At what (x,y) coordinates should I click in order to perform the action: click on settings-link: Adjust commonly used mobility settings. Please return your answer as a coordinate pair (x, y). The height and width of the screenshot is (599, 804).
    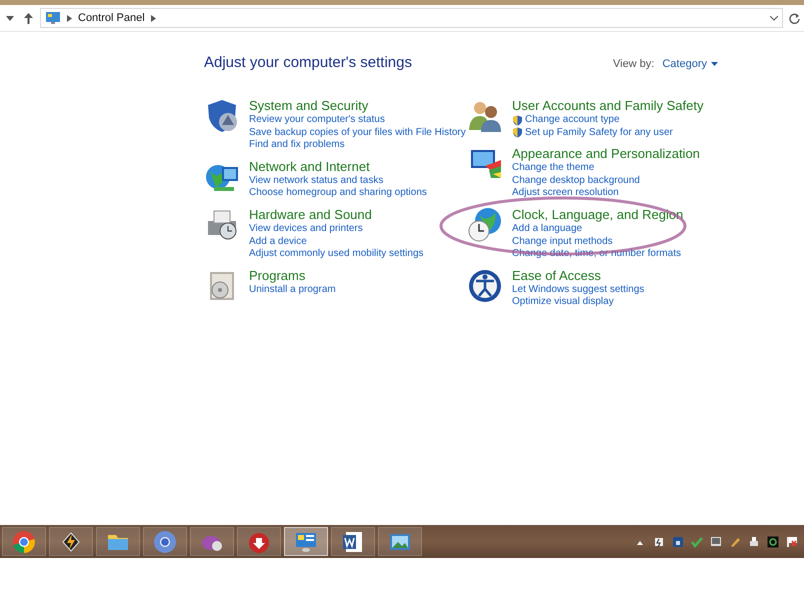
    Looking at the image, I should click on (336, 254).